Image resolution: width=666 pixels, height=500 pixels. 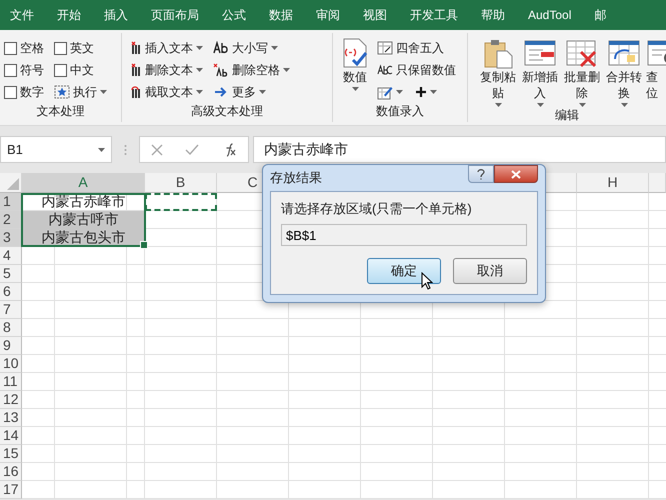 I want to click on ribbon-button: 四舍五入, so click(x=416, y=48).